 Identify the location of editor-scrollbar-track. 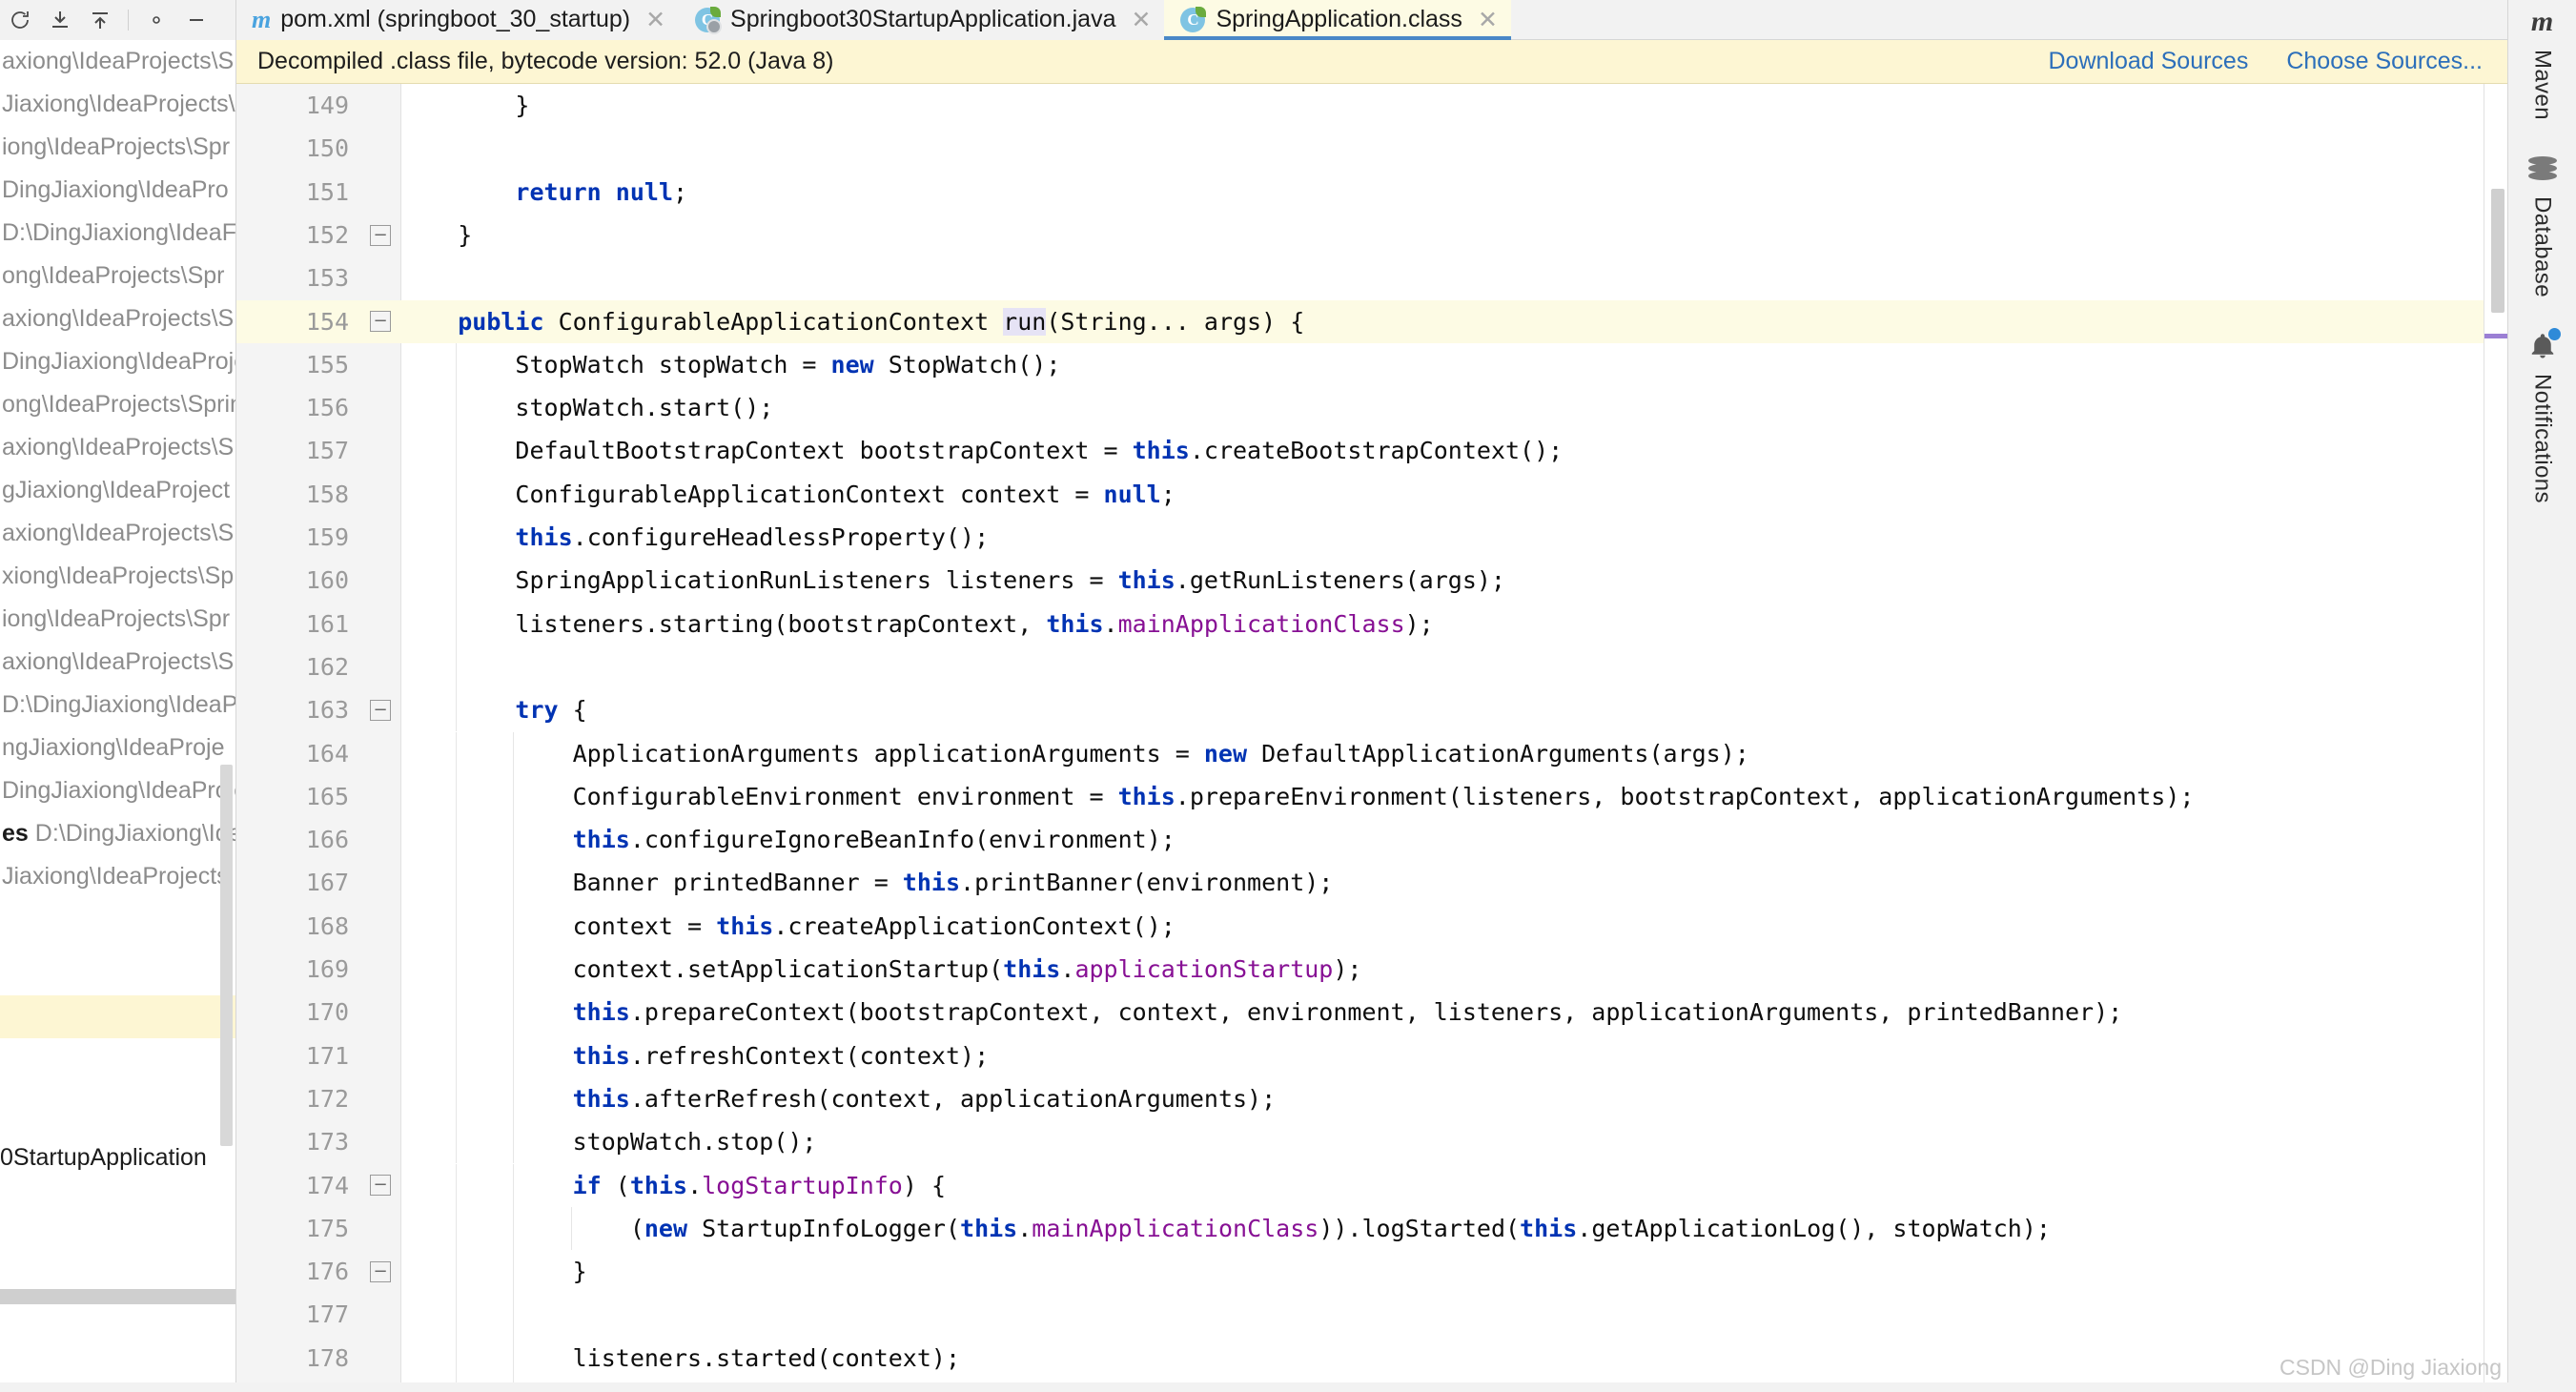
(2496, 738).